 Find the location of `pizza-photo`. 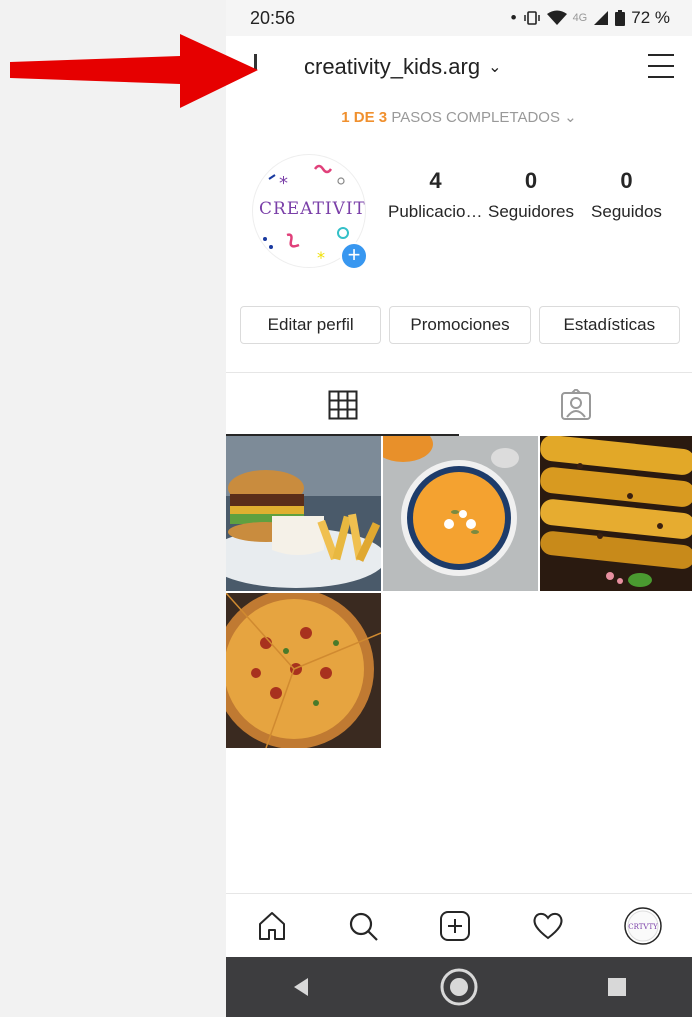

pizza-photo is located at coordinates (303, 670).